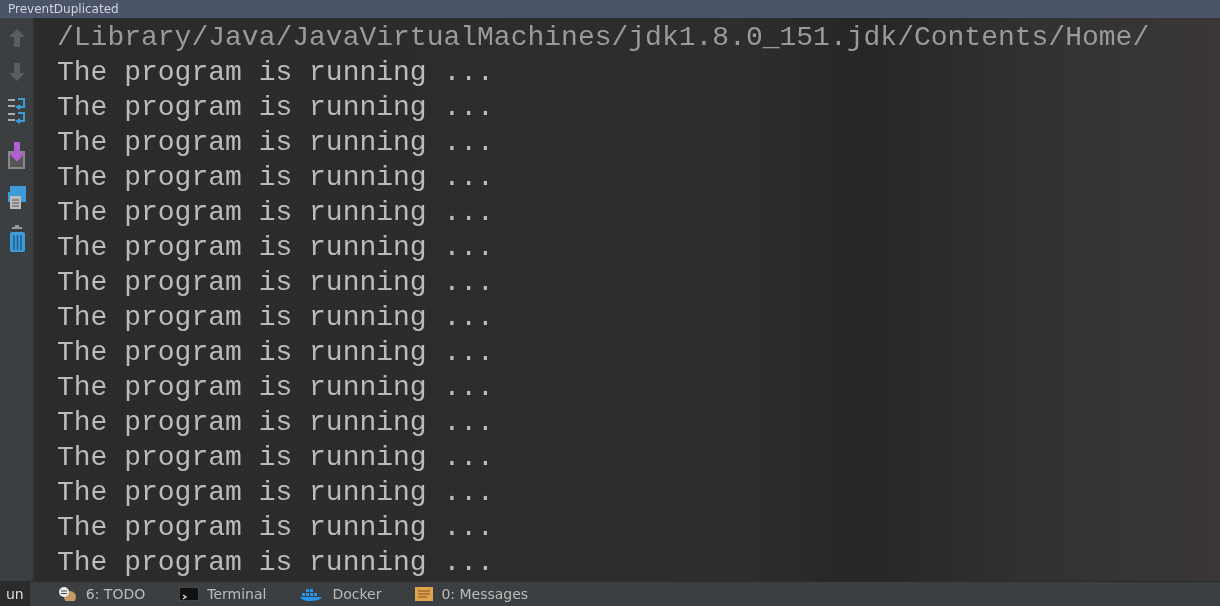 This screenshot has width=1220, height=606. I want to click on messages-icon, so click(424, 594).